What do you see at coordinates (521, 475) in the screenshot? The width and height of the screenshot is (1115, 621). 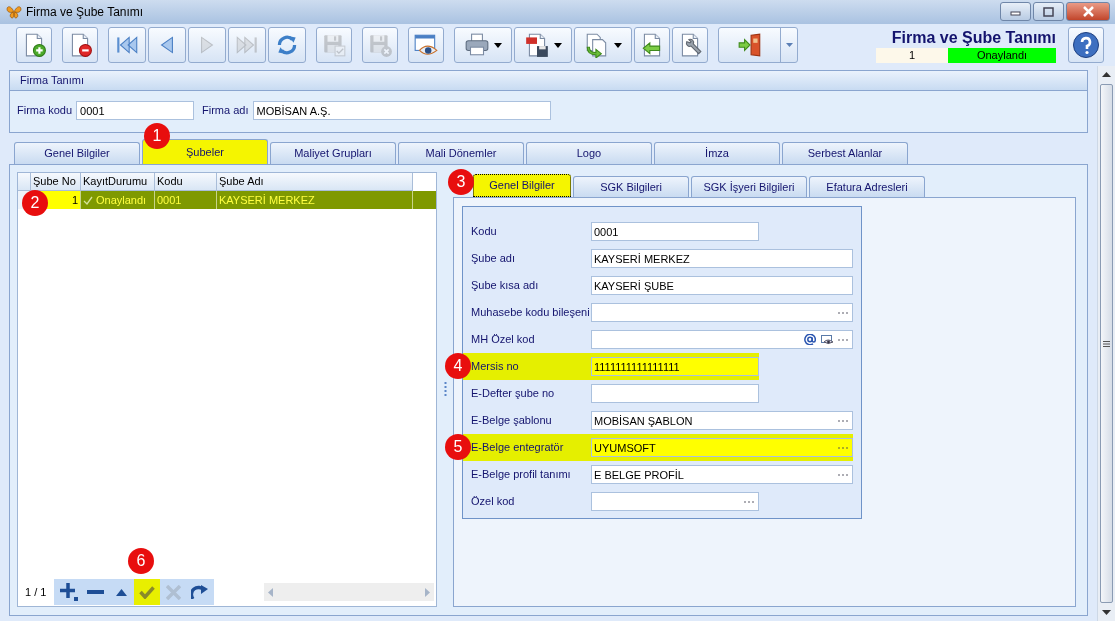 I see `field-label: E-Belge profil tanımı` at bounding box center [521, 475].